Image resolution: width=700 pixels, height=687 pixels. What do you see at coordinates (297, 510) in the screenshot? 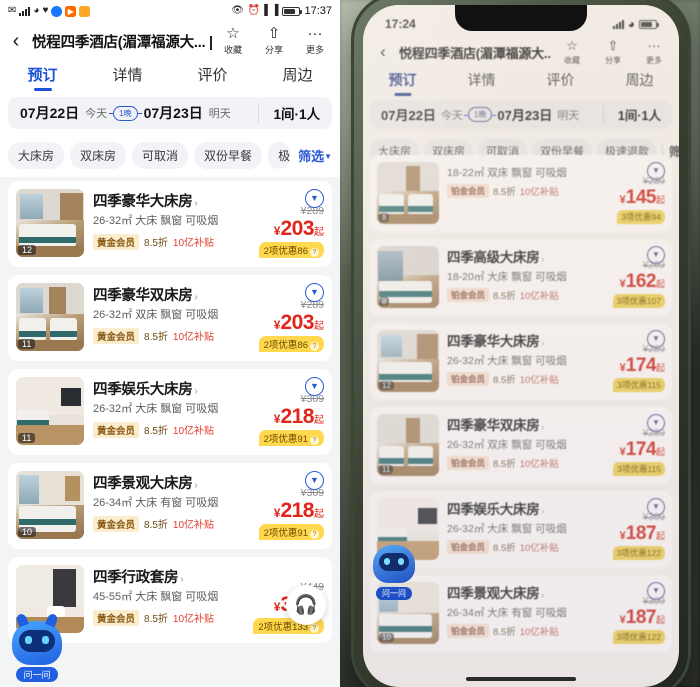
I see `price-value: 218` at bounding box center [297, 510].